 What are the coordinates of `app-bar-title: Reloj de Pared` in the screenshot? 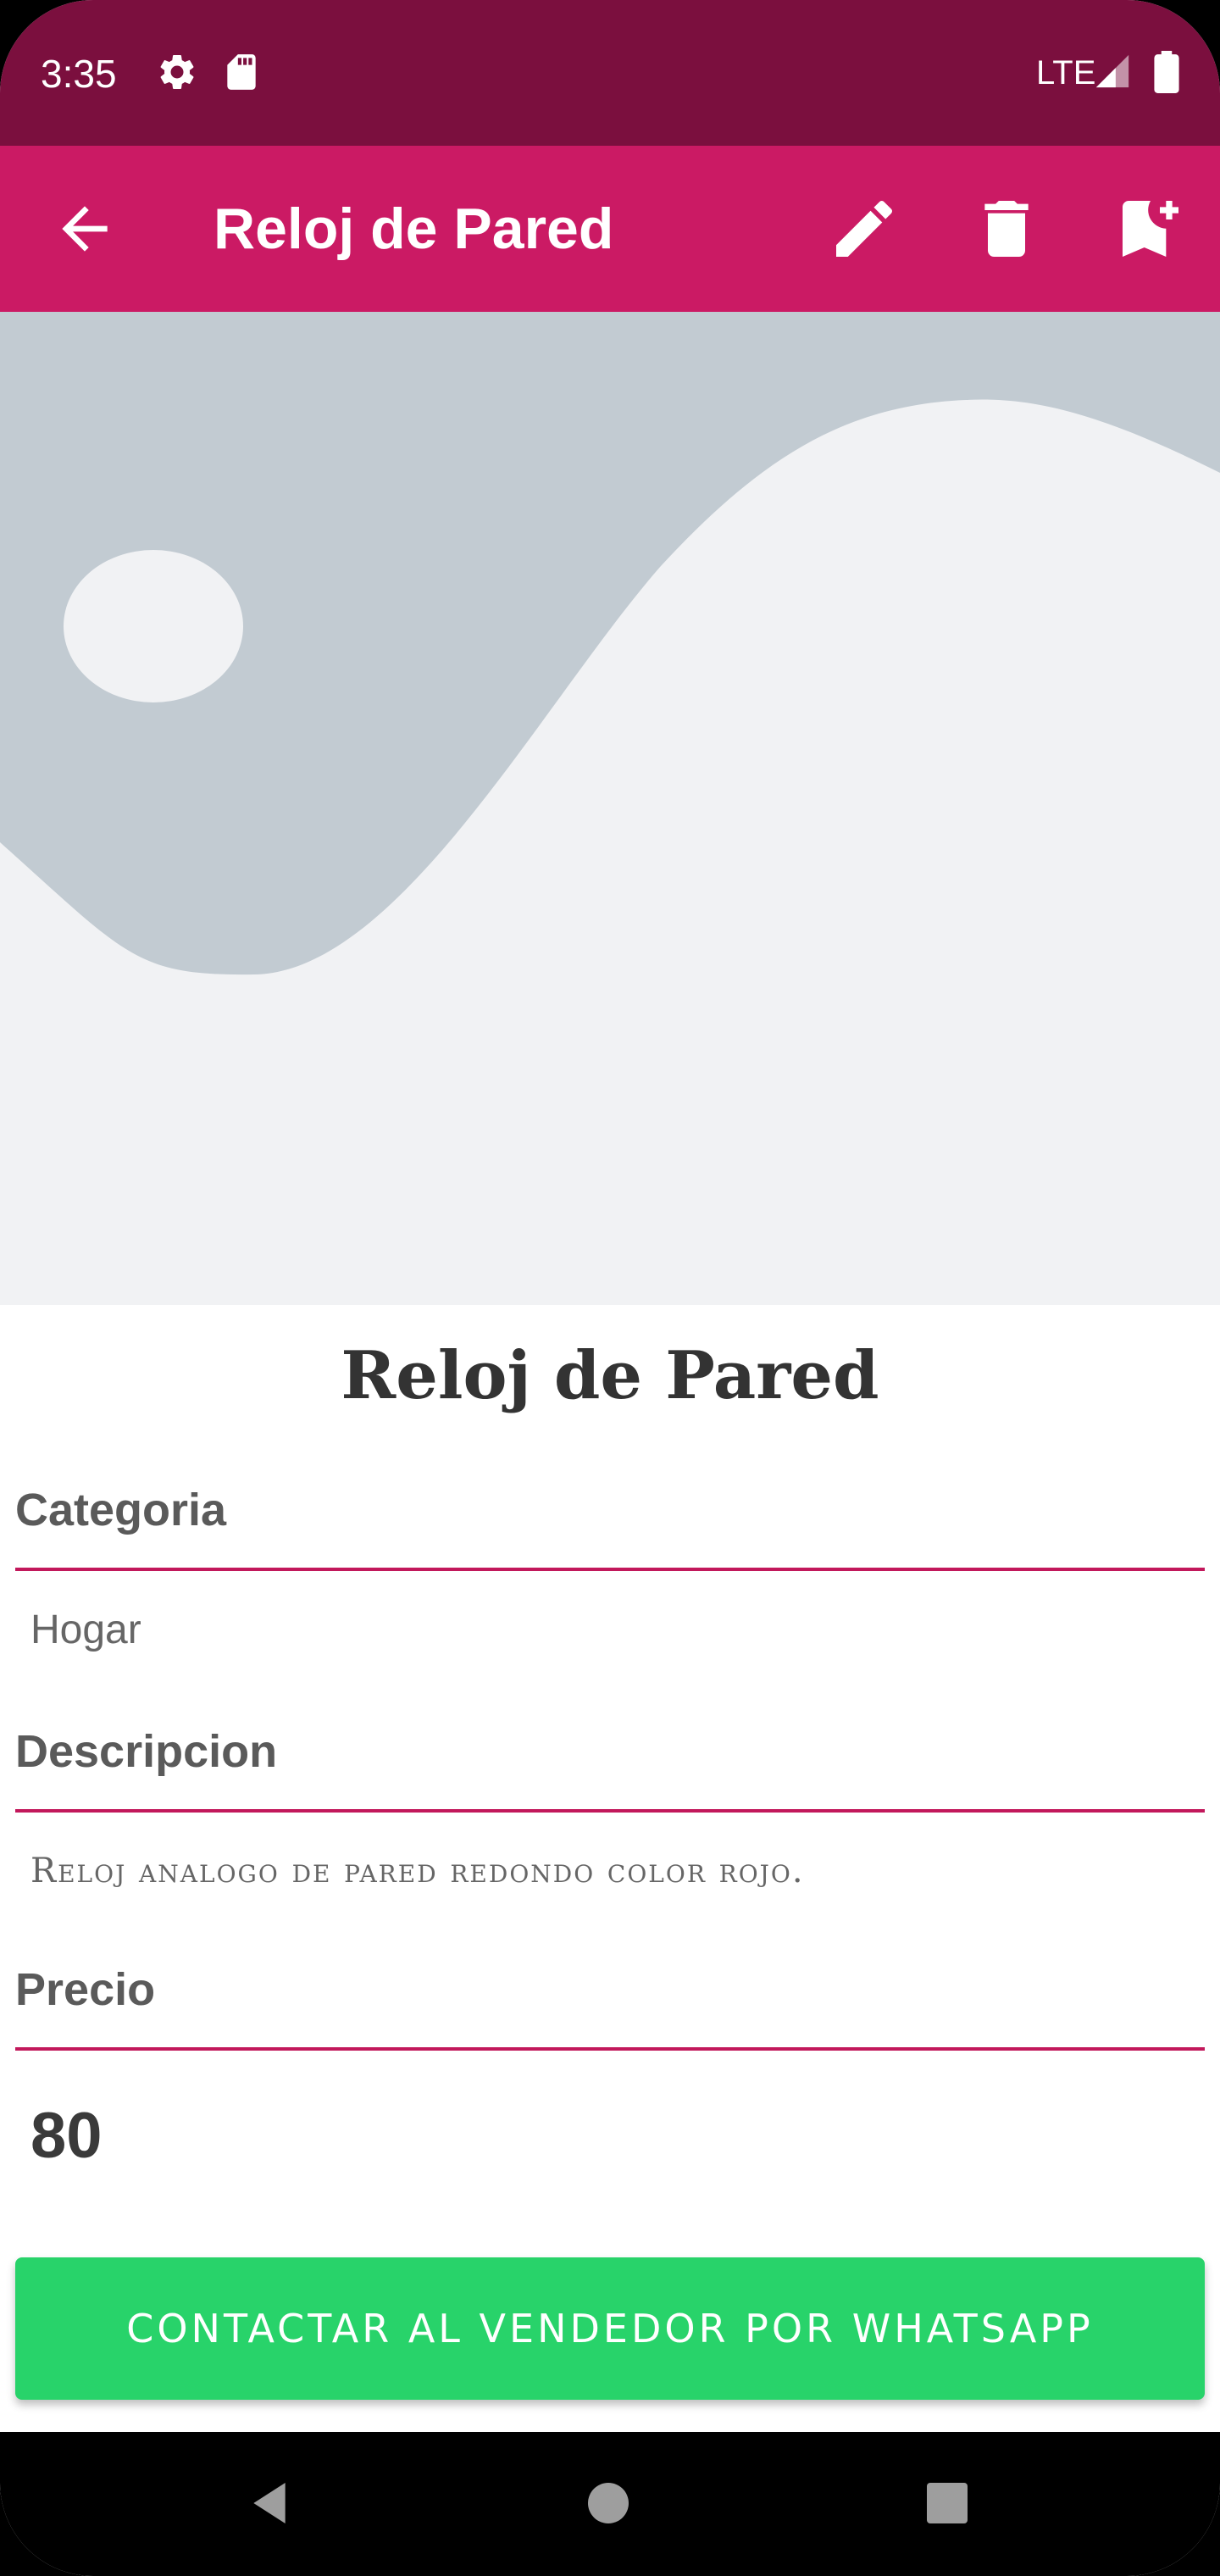 It's located at (414, 229).